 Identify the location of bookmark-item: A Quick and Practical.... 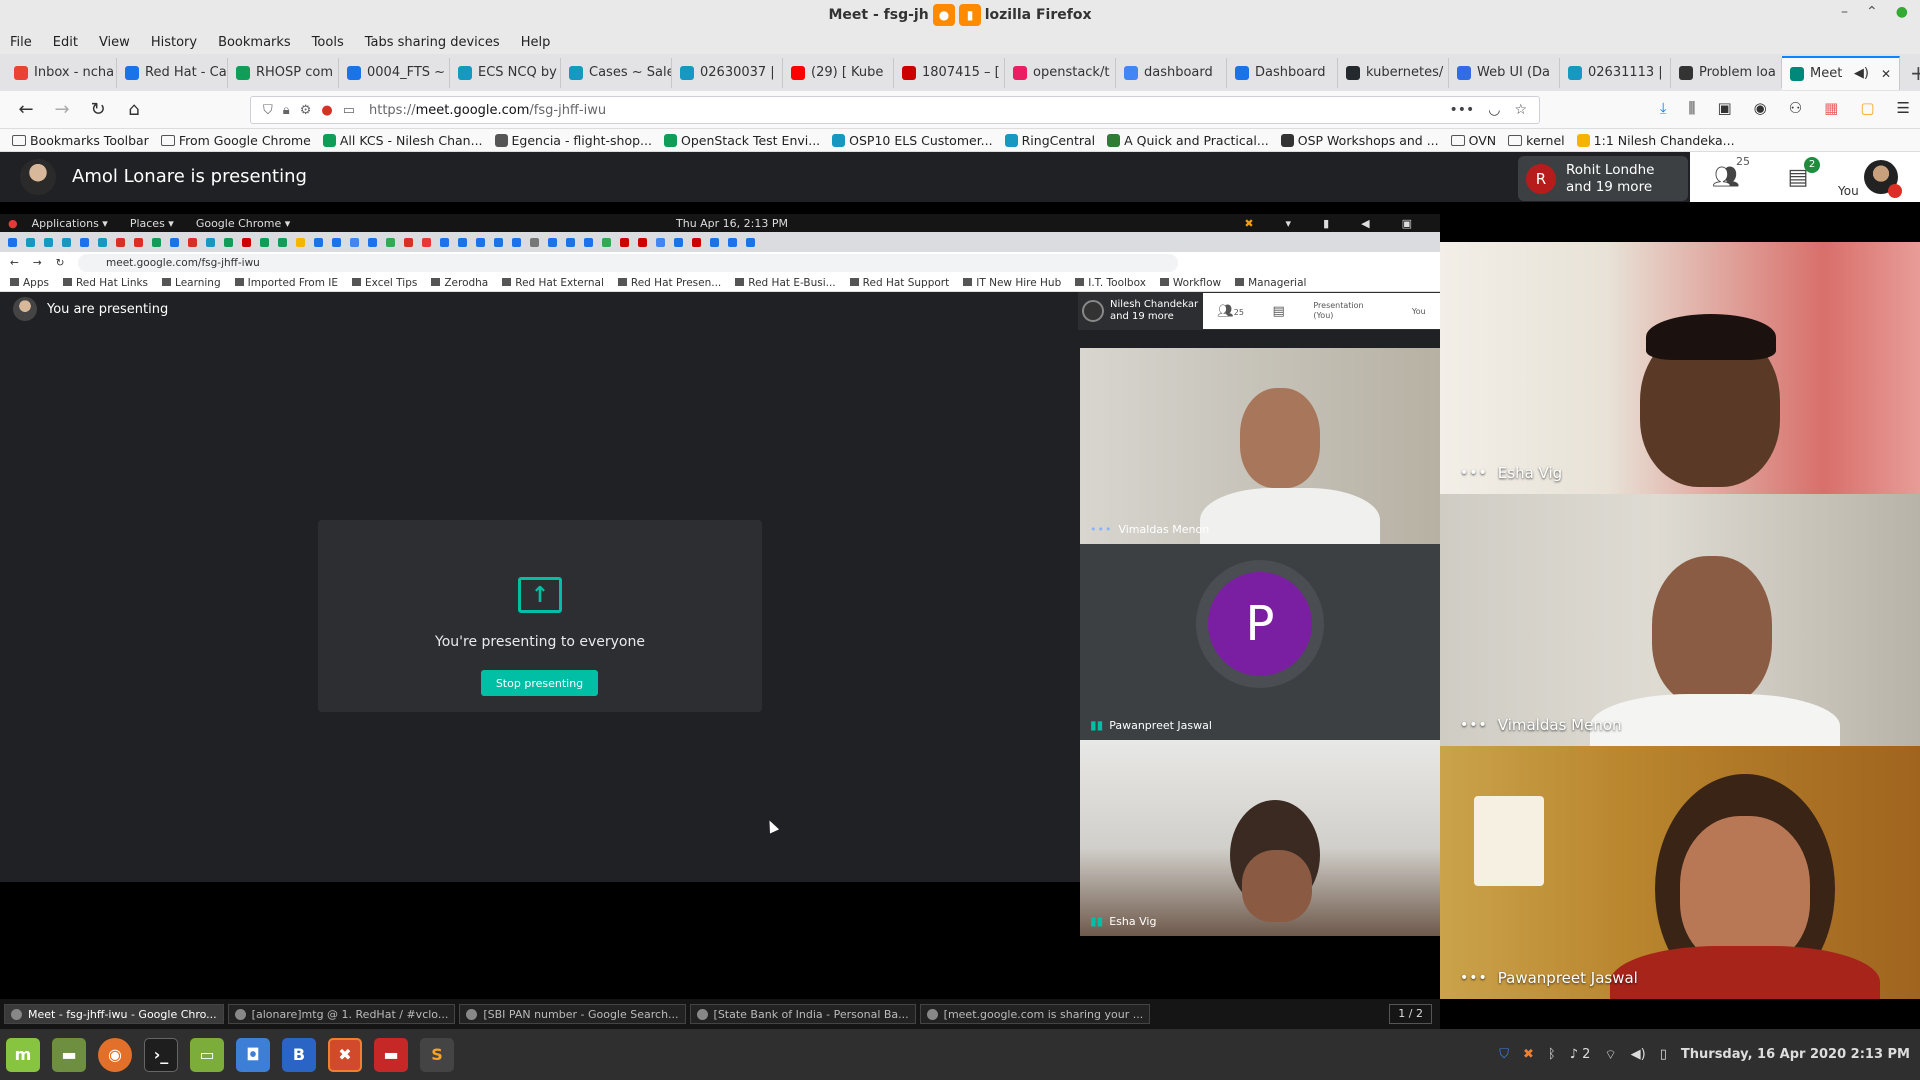
(1188, 140).